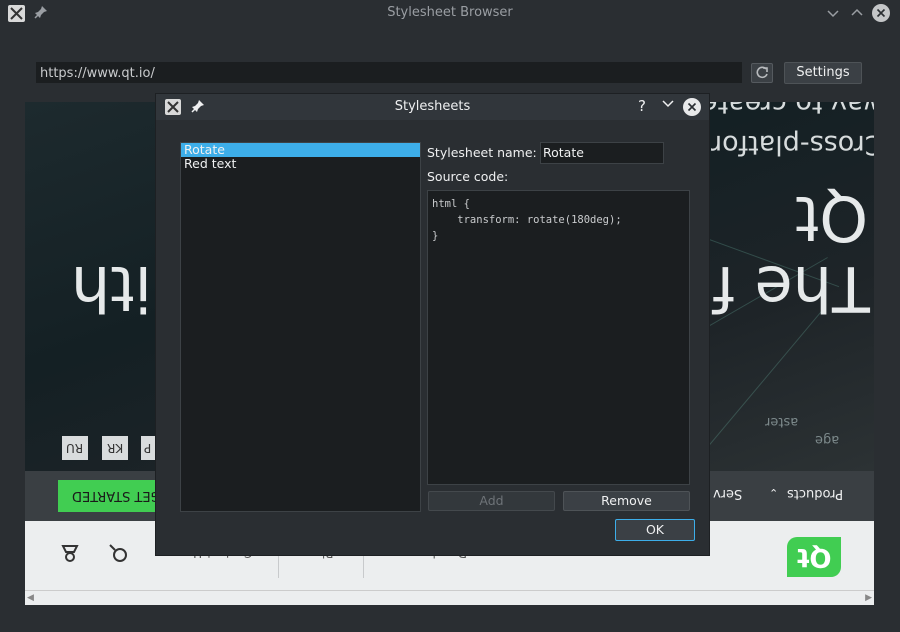 The width and height of the screenshot is (900, 632). I want to click on user-icon, so click(70, 555).